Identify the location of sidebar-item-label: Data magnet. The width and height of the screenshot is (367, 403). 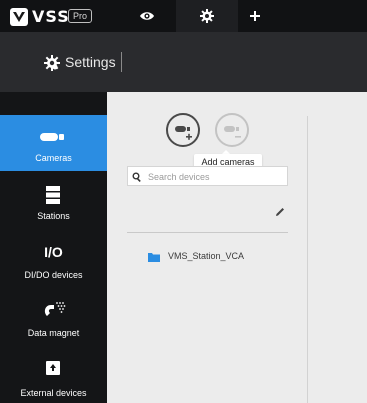
(53, 333).